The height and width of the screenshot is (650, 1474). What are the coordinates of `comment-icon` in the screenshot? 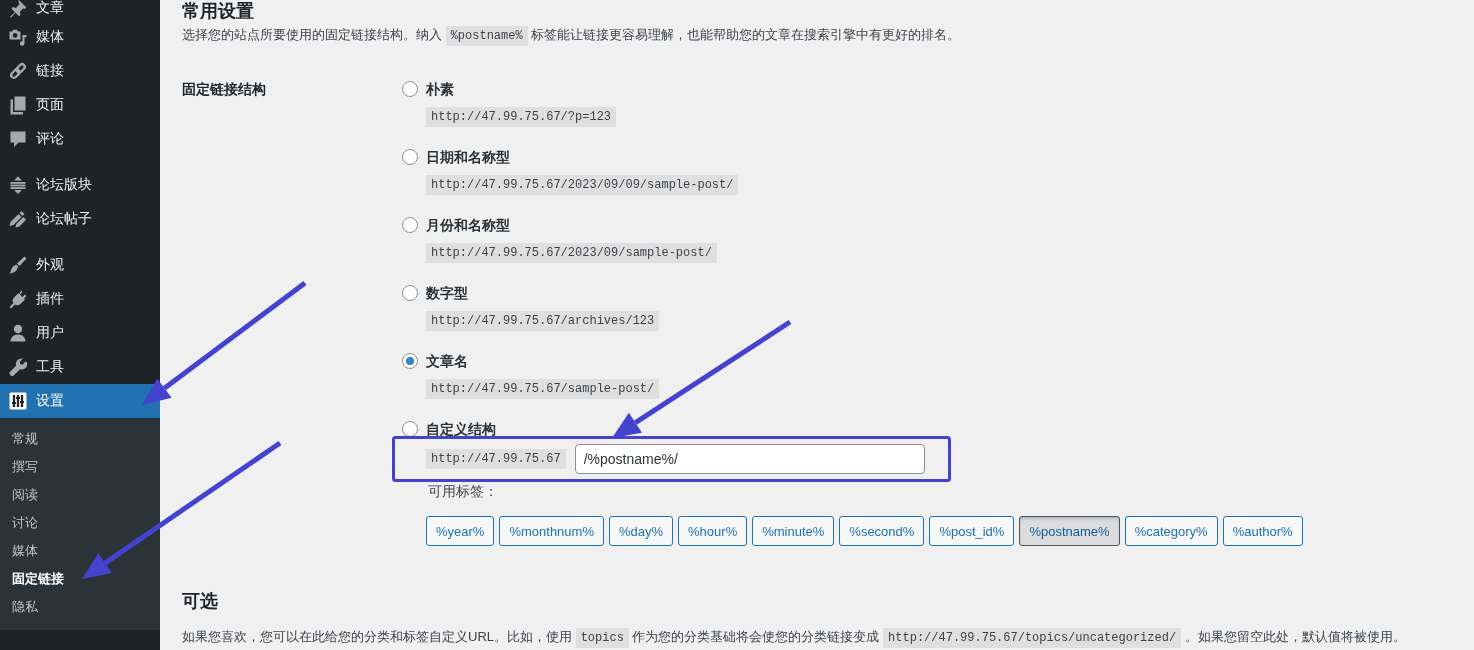 It's located at (18, 139).